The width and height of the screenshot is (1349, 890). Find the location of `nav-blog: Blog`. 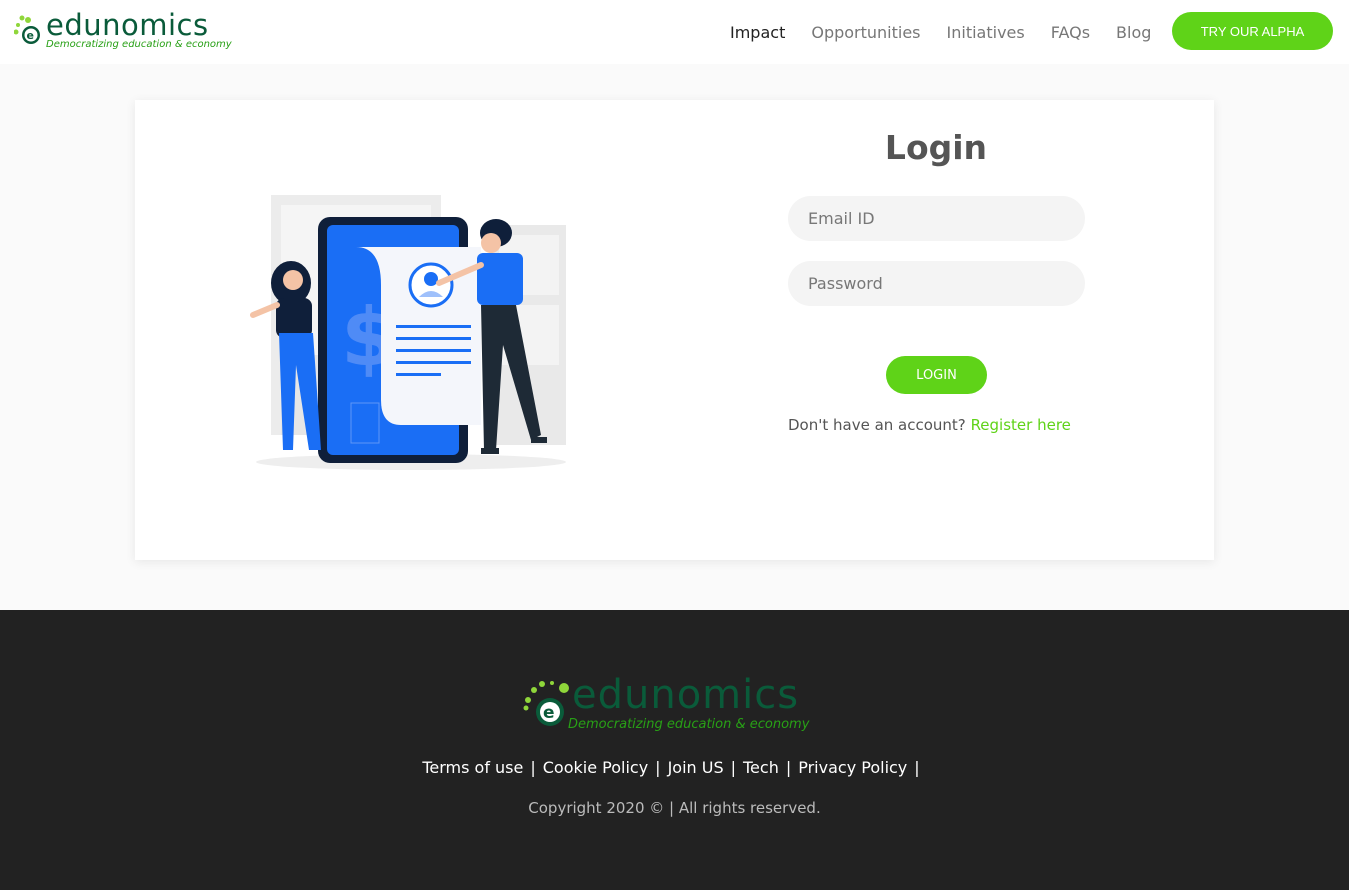

nav-blog: Blog is located at coordinates (1133, 32).